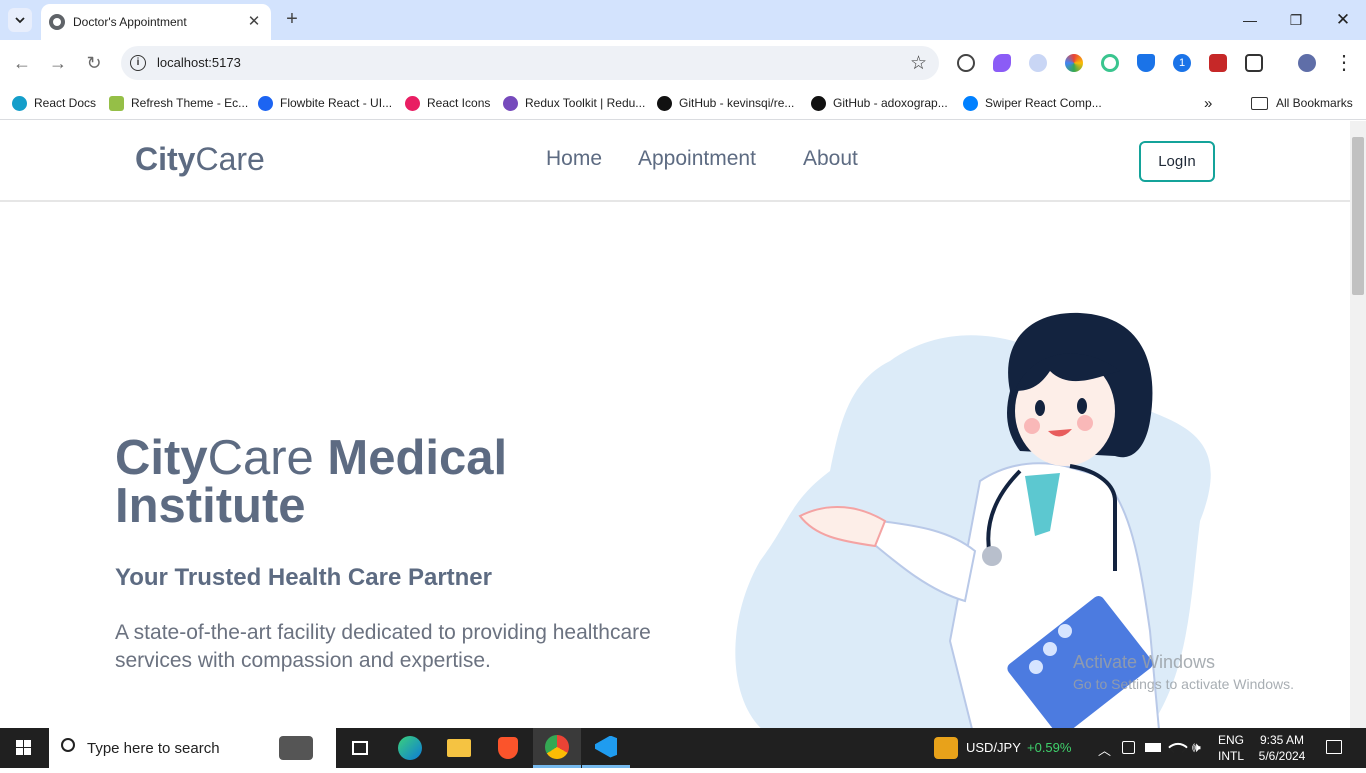 The image size is (1366, 773). I want to click on close-window-button: ✕, so click(1343, 20).